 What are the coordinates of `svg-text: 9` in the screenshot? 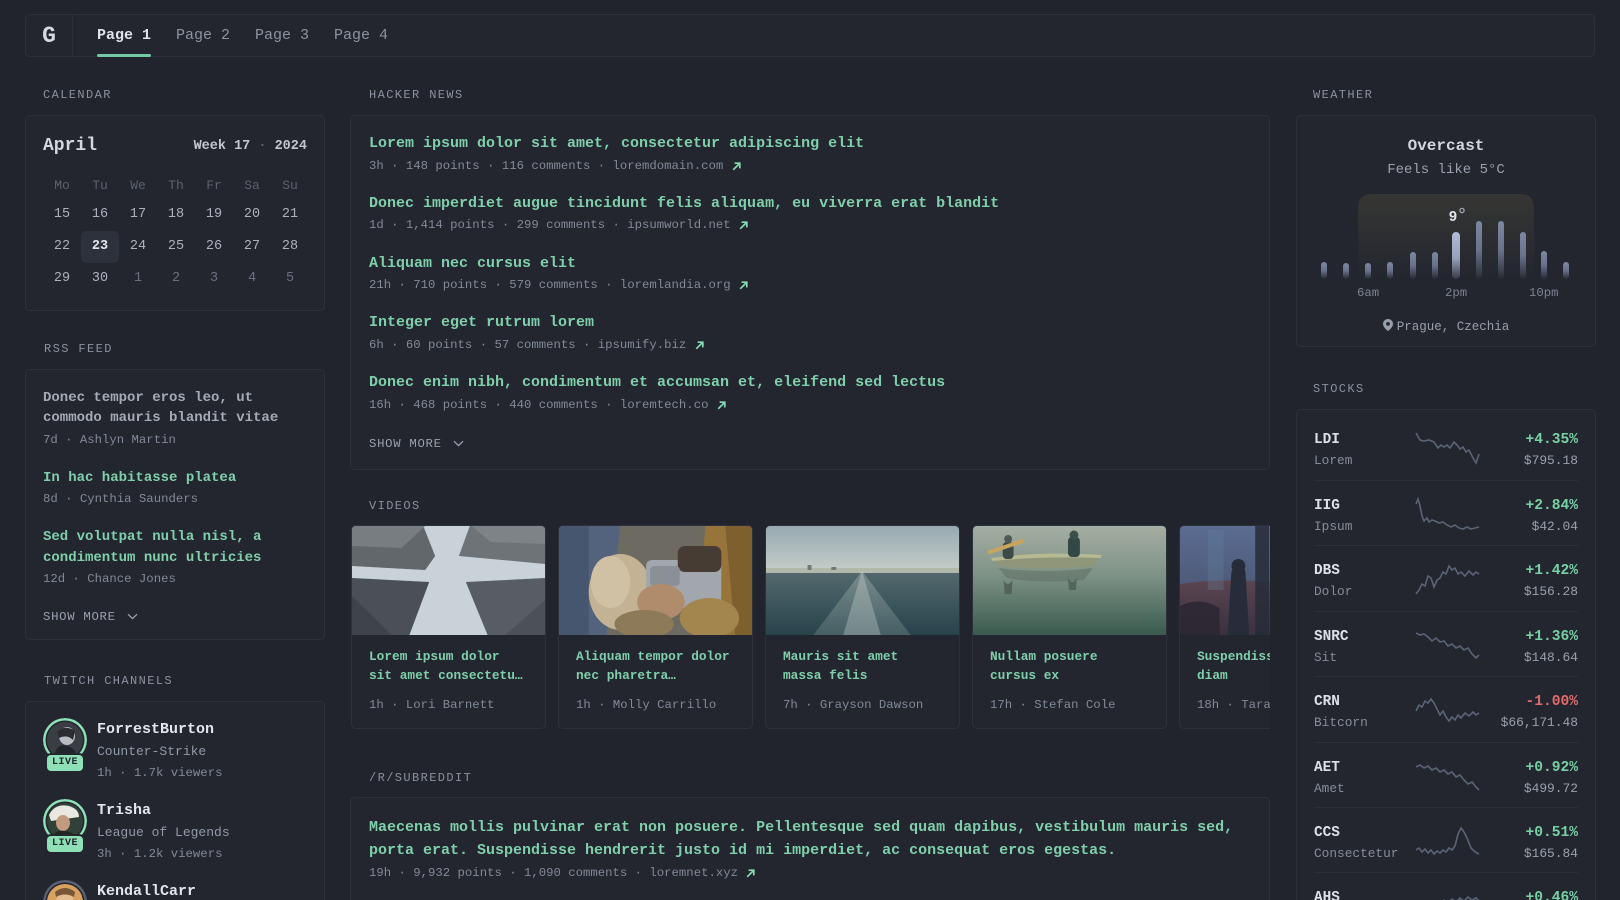 It's located at (1453, 218).